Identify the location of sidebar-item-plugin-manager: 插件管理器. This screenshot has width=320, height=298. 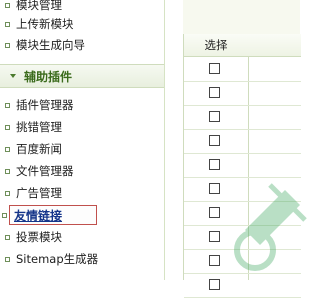
(80, 105).